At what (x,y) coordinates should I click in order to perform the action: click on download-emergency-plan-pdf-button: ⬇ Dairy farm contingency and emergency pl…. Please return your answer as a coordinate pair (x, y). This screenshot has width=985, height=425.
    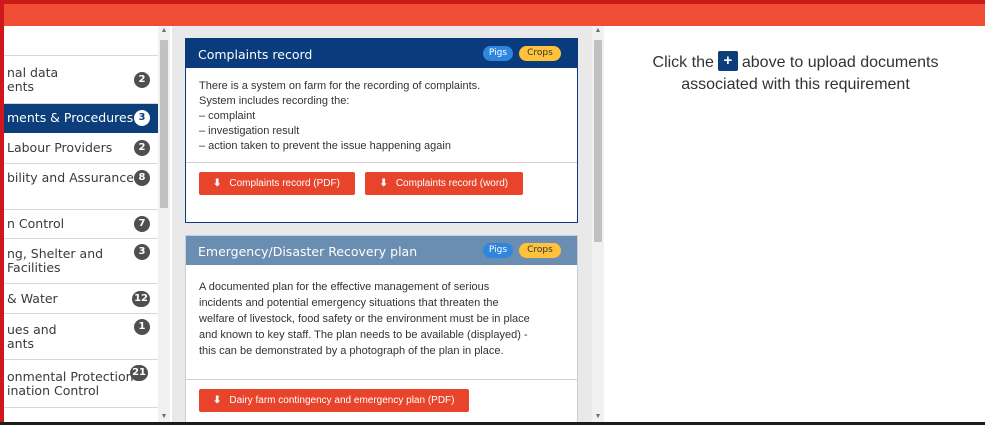
    Looking at the image, I should click on (334, 400).